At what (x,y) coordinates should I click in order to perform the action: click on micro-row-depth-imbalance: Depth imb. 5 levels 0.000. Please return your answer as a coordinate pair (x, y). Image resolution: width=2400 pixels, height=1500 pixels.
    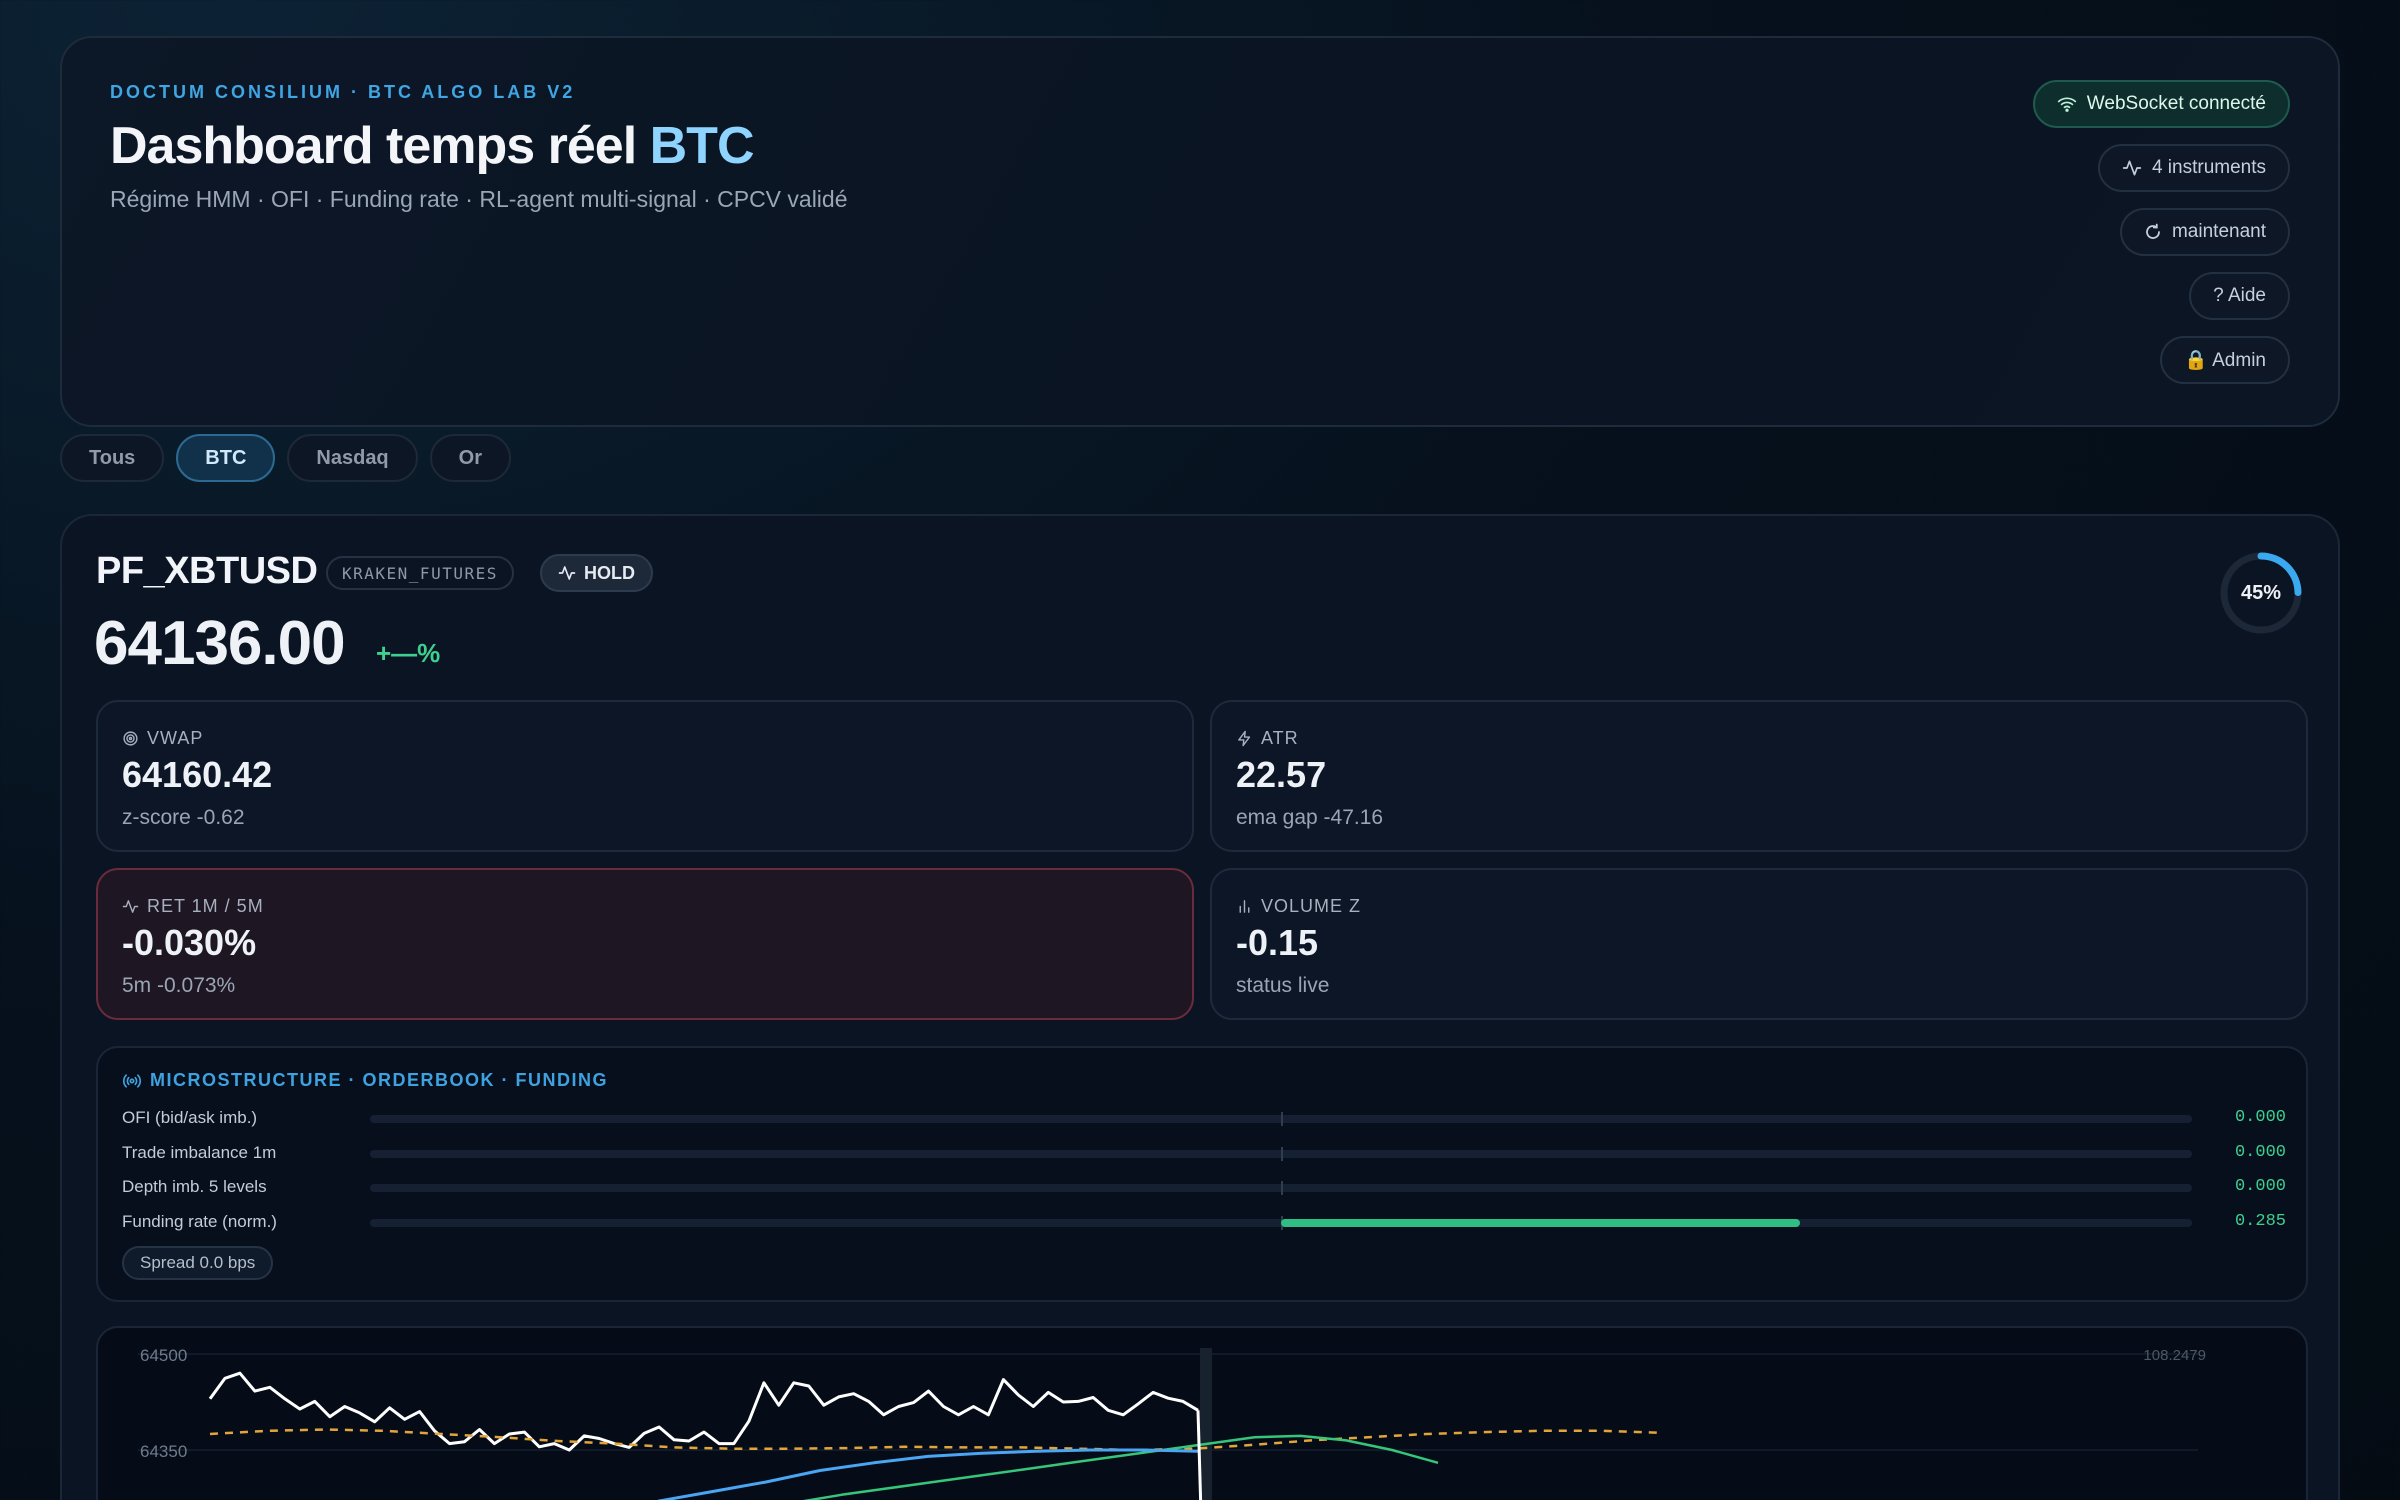
    Looking at the image, I should click on (1204, 1188).